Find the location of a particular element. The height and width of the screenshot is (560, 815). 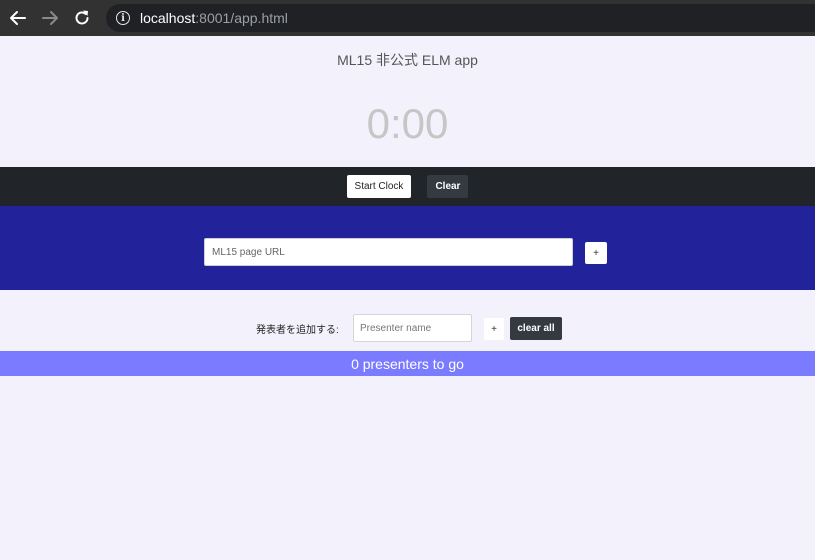

forward-button is located at coordinates (50, 18).